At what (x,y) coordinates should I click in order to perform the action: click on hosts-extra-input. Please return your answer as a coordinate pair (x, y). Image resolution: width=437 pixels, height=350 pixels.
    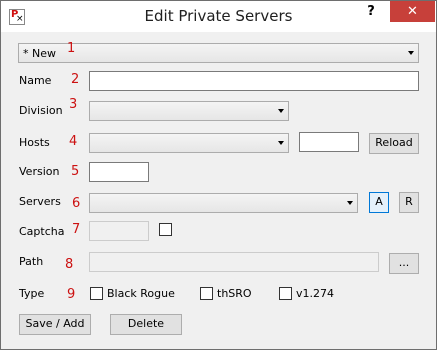
    Looking at the image, I should click on (329, 142).